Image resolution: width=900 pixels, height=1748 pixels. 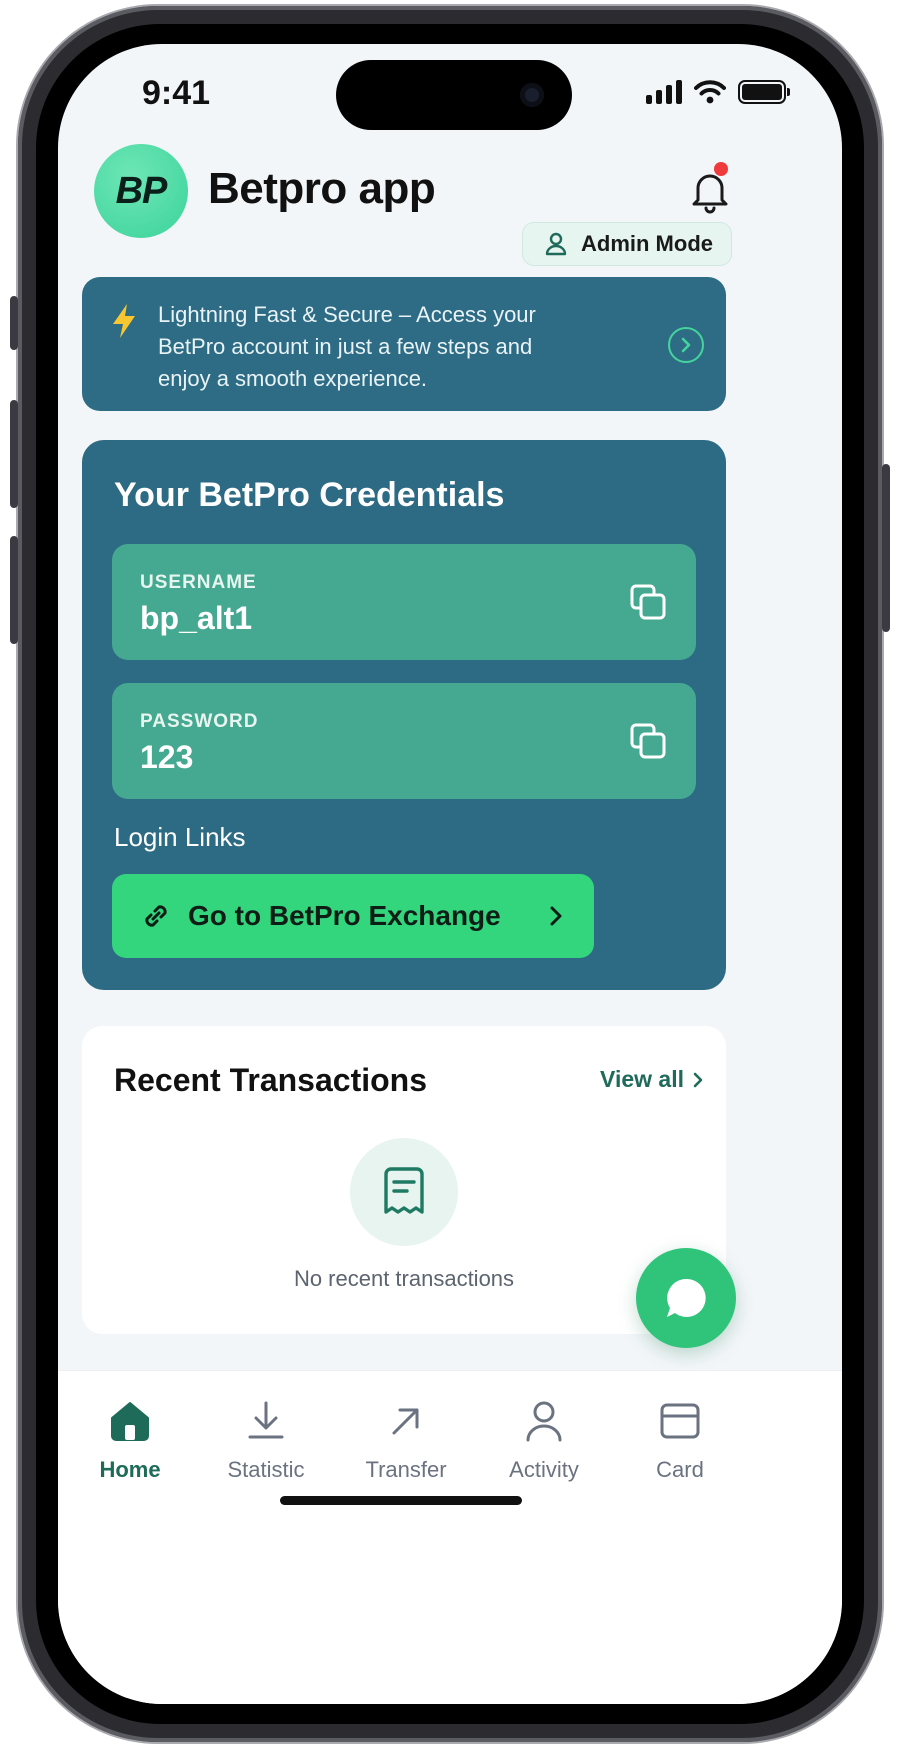 What do you see at coordinates (710, 92) in the screenshot?
I see `wifi-icon` at bounding box center [710, 92].